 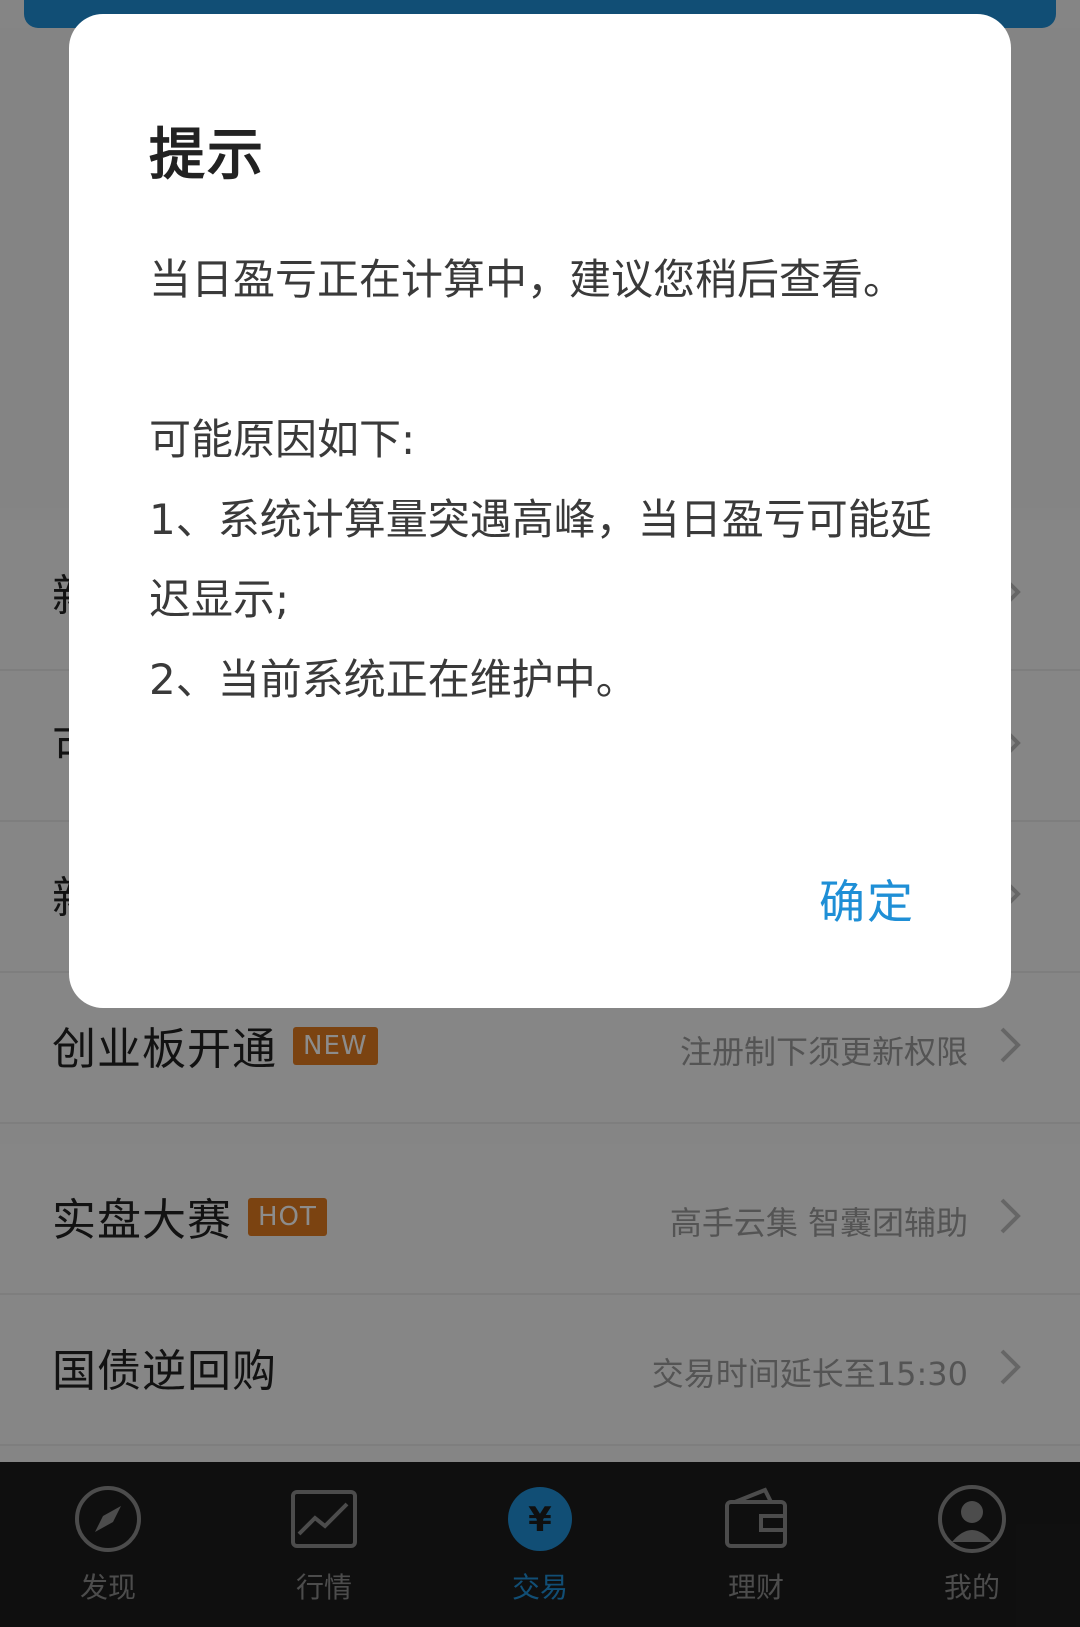 I want to click on dialog-message-line: 当日盈亏正在计算中，建议您稍后查看。, so click(x=527, y=279).